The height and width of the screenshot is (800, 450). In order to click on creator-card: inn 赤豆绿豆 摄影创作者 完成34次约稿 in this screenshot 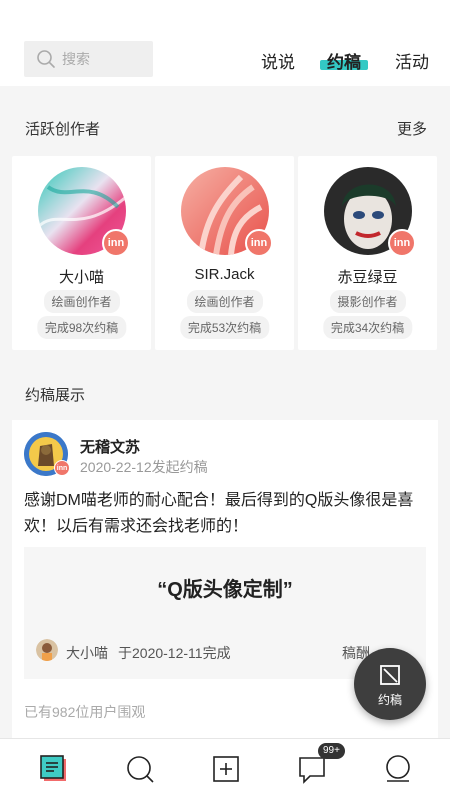, I will do `click(367, 253)`.